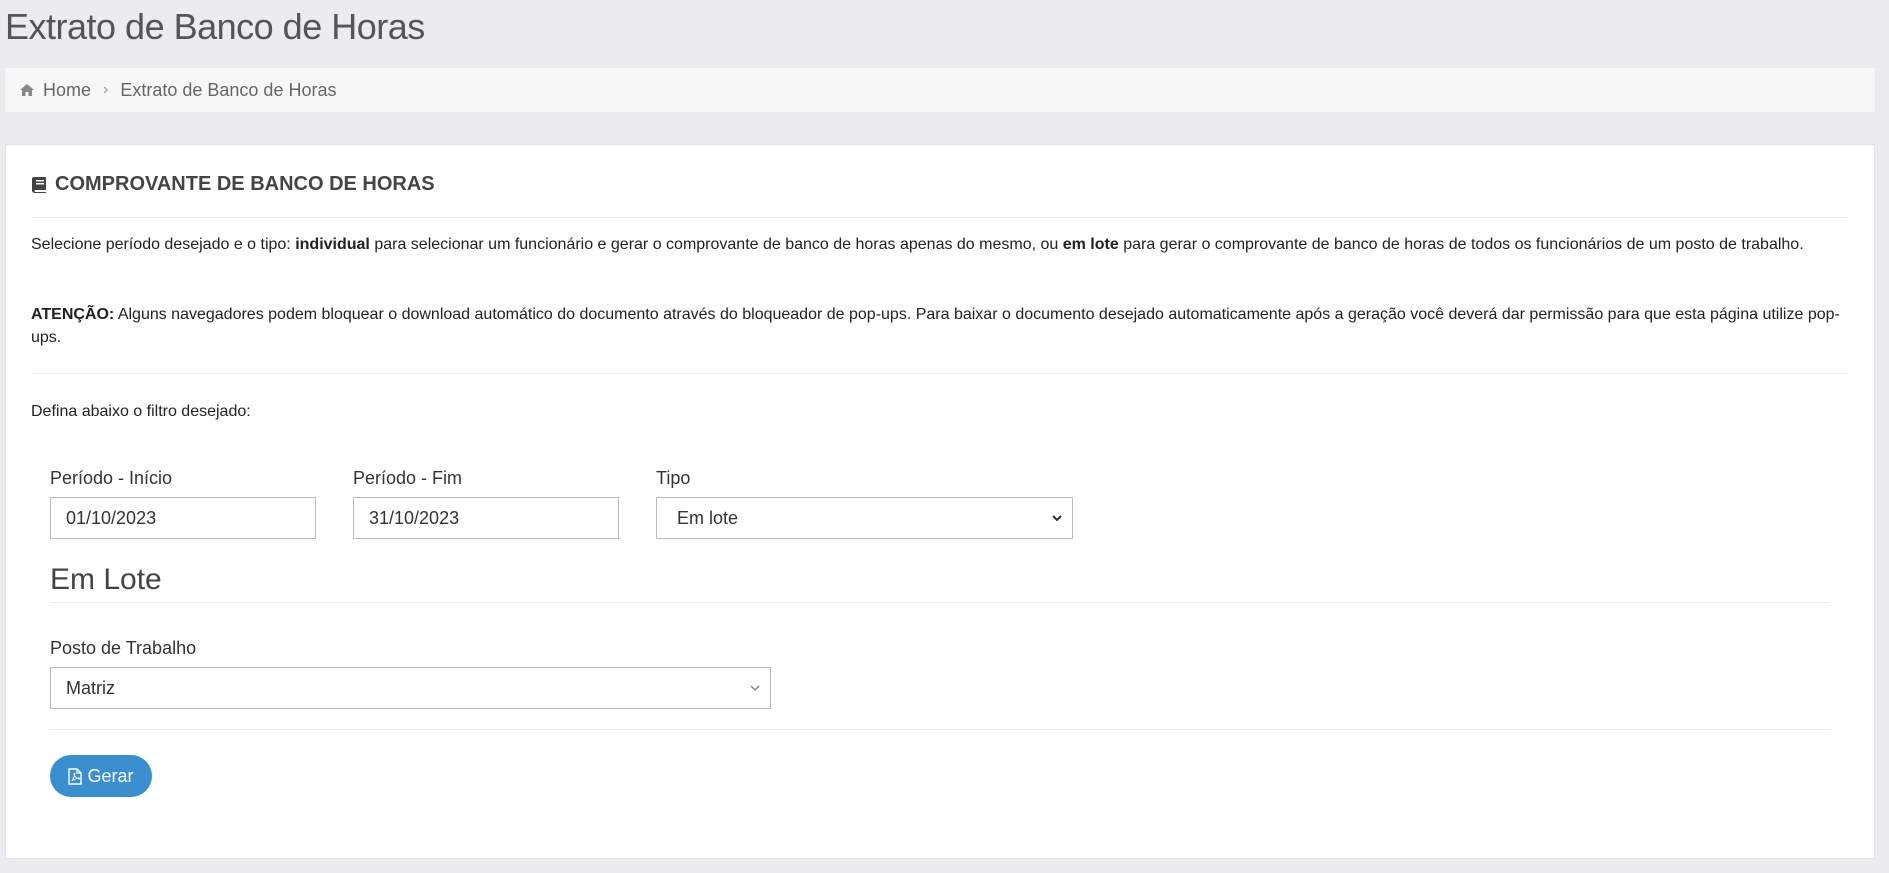 The height and width of the screenshot is (873, 1889). Describe the element at coordinates (90, 687) in the screenshot. I see `post-select-value: Matriz` at that location.